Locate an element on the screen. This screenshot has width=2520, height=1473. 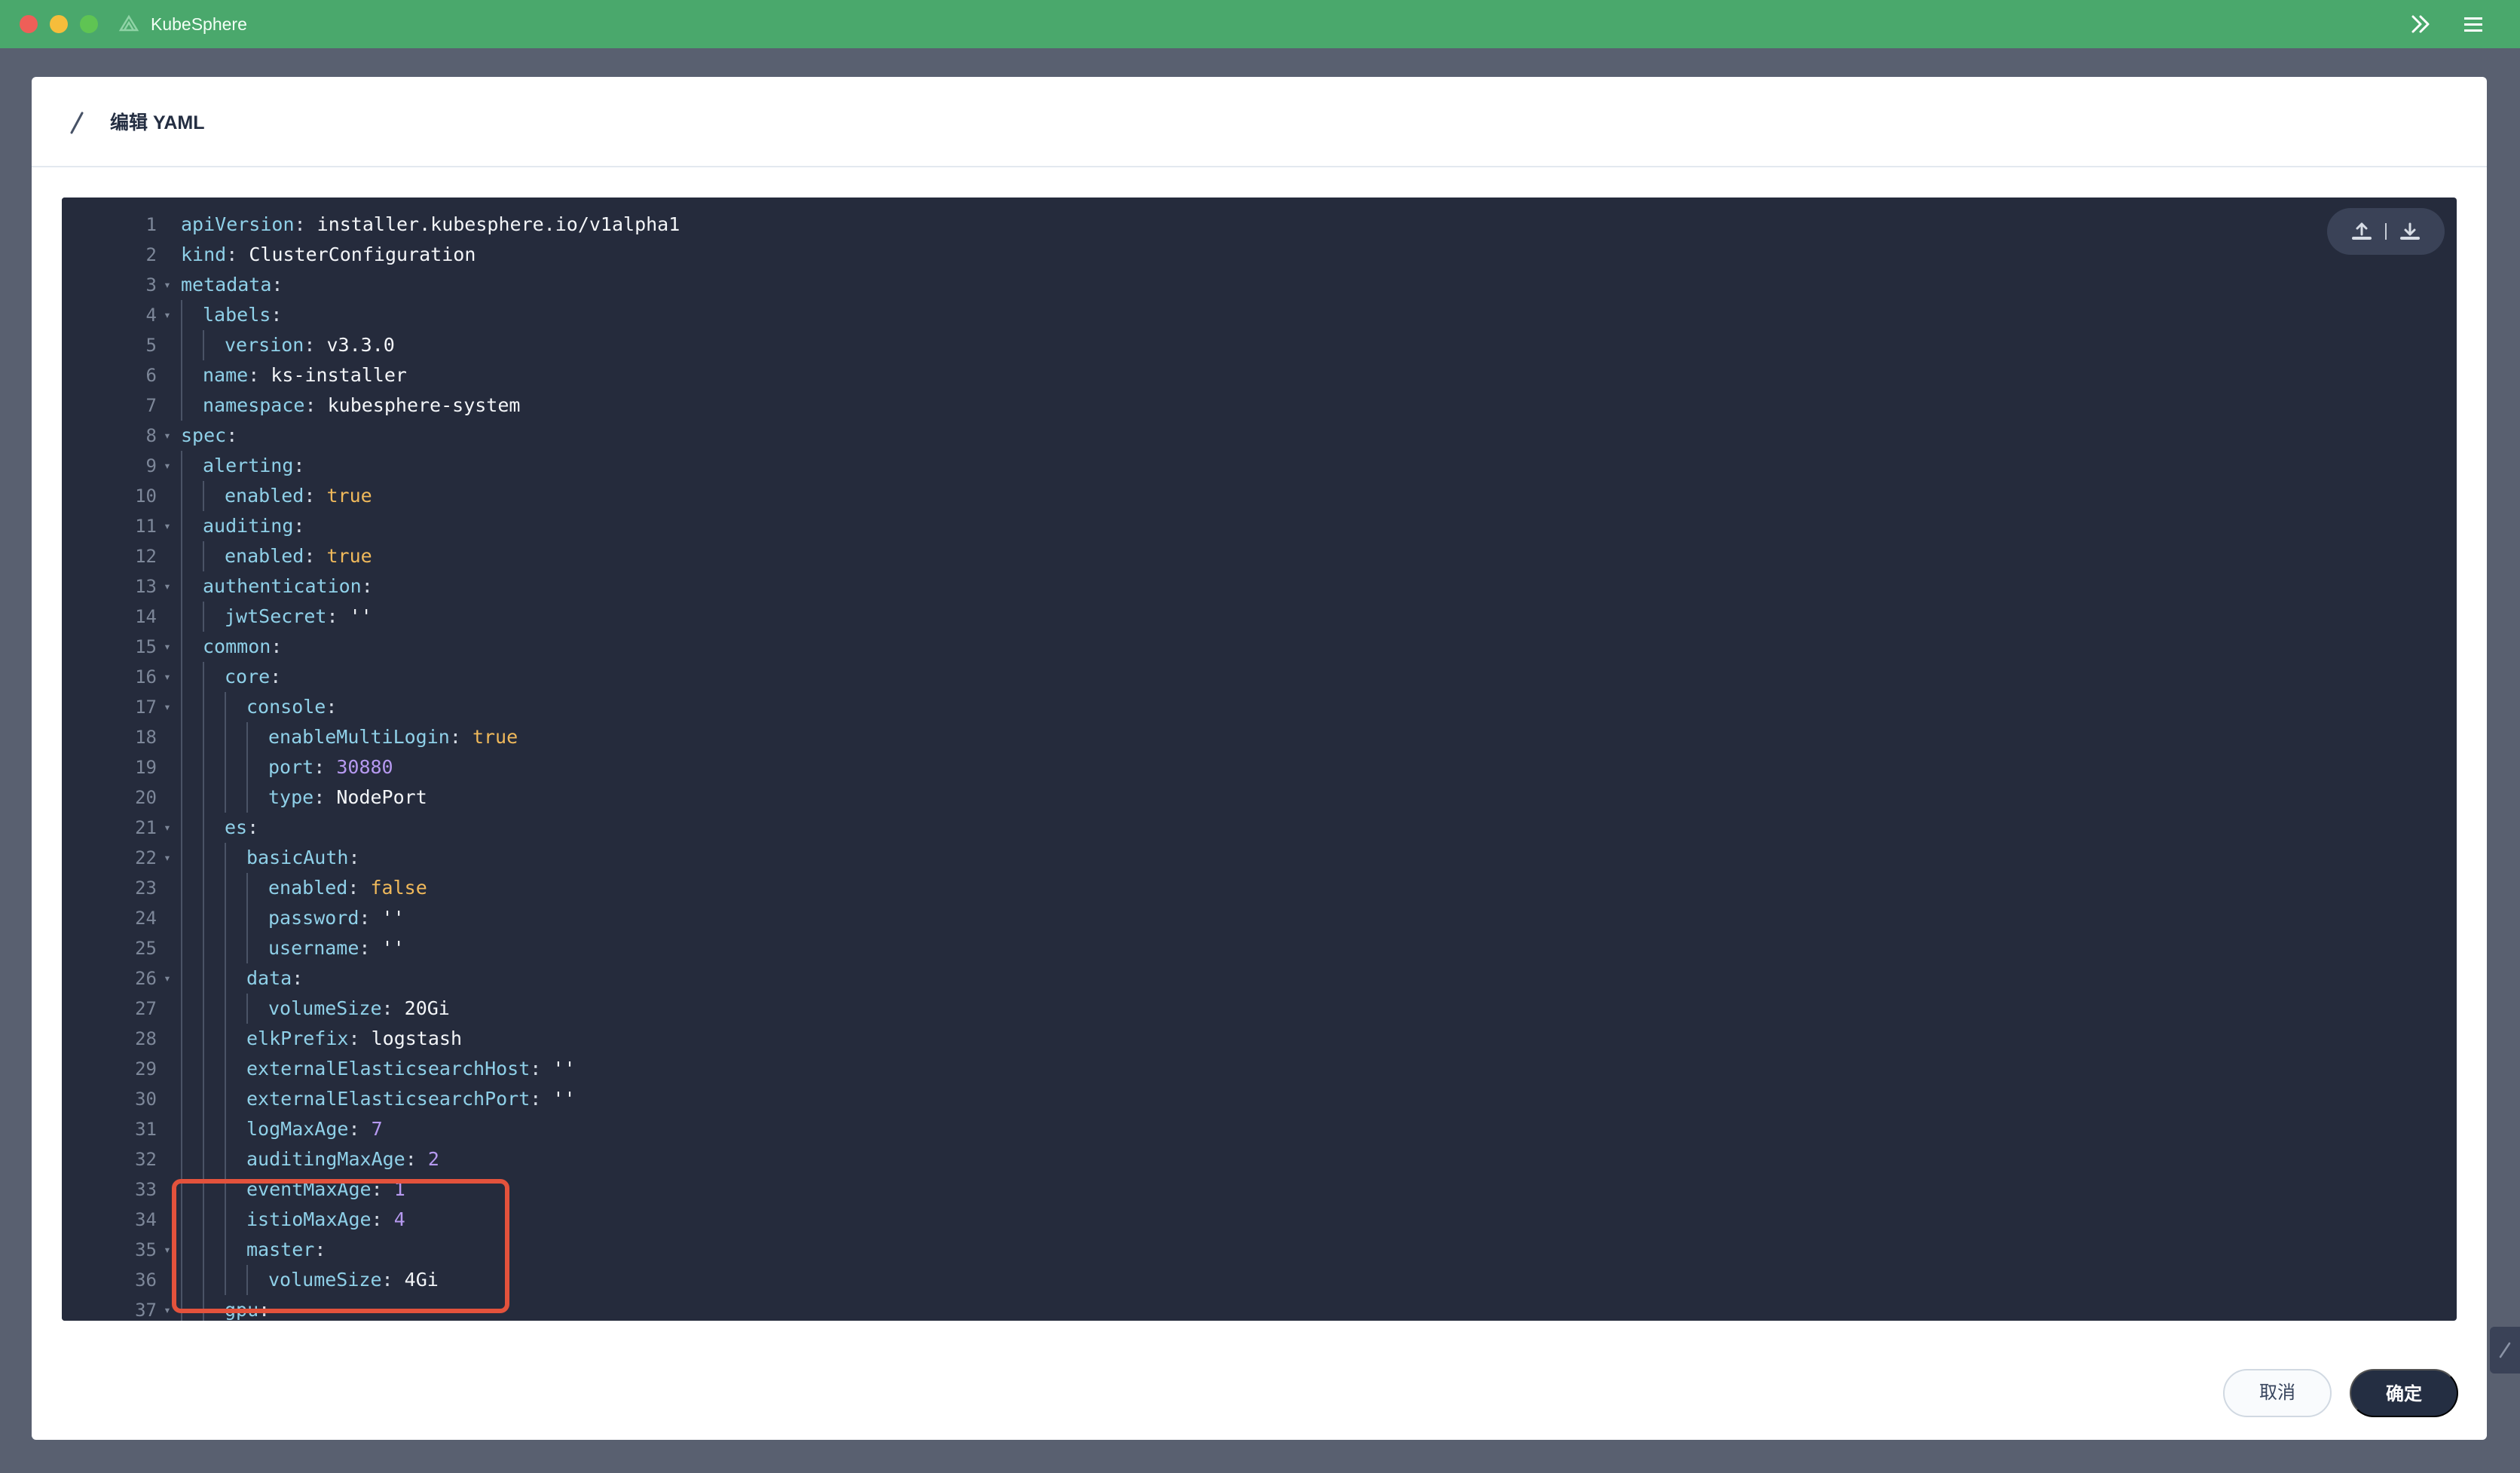
line-number: 36 is located at coordinates (146, 1280).